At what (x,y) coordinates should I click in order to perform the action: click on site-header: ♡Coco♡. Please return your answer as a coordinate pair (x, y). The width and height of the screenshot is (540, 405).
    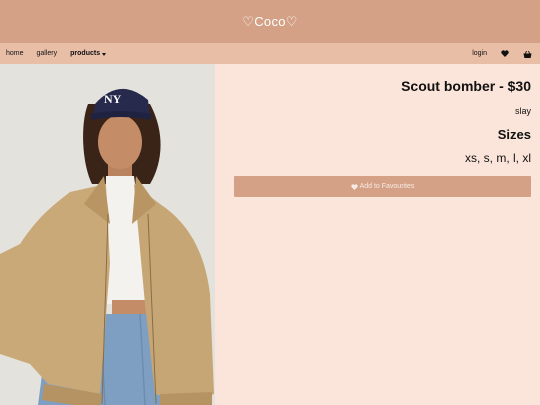
    Looking at the image, I should click on (270, 21).